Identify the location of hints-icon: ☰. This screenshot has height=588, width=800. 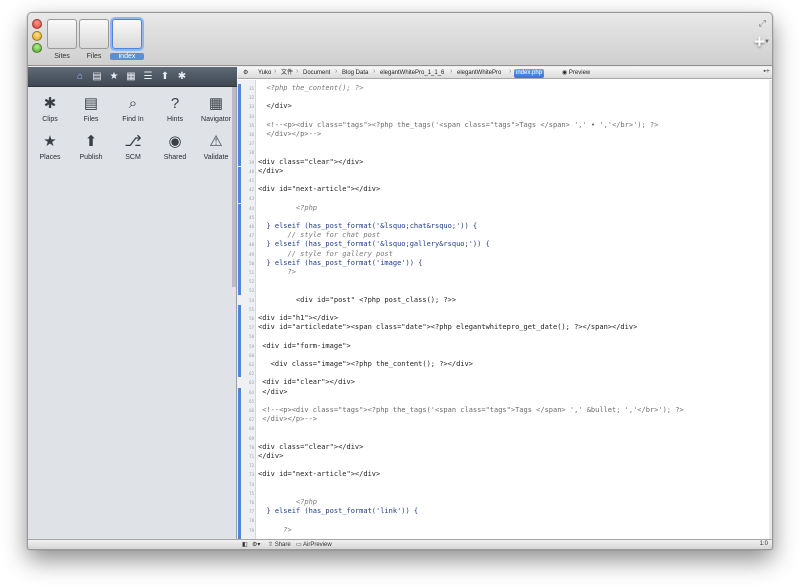
(148, 77).